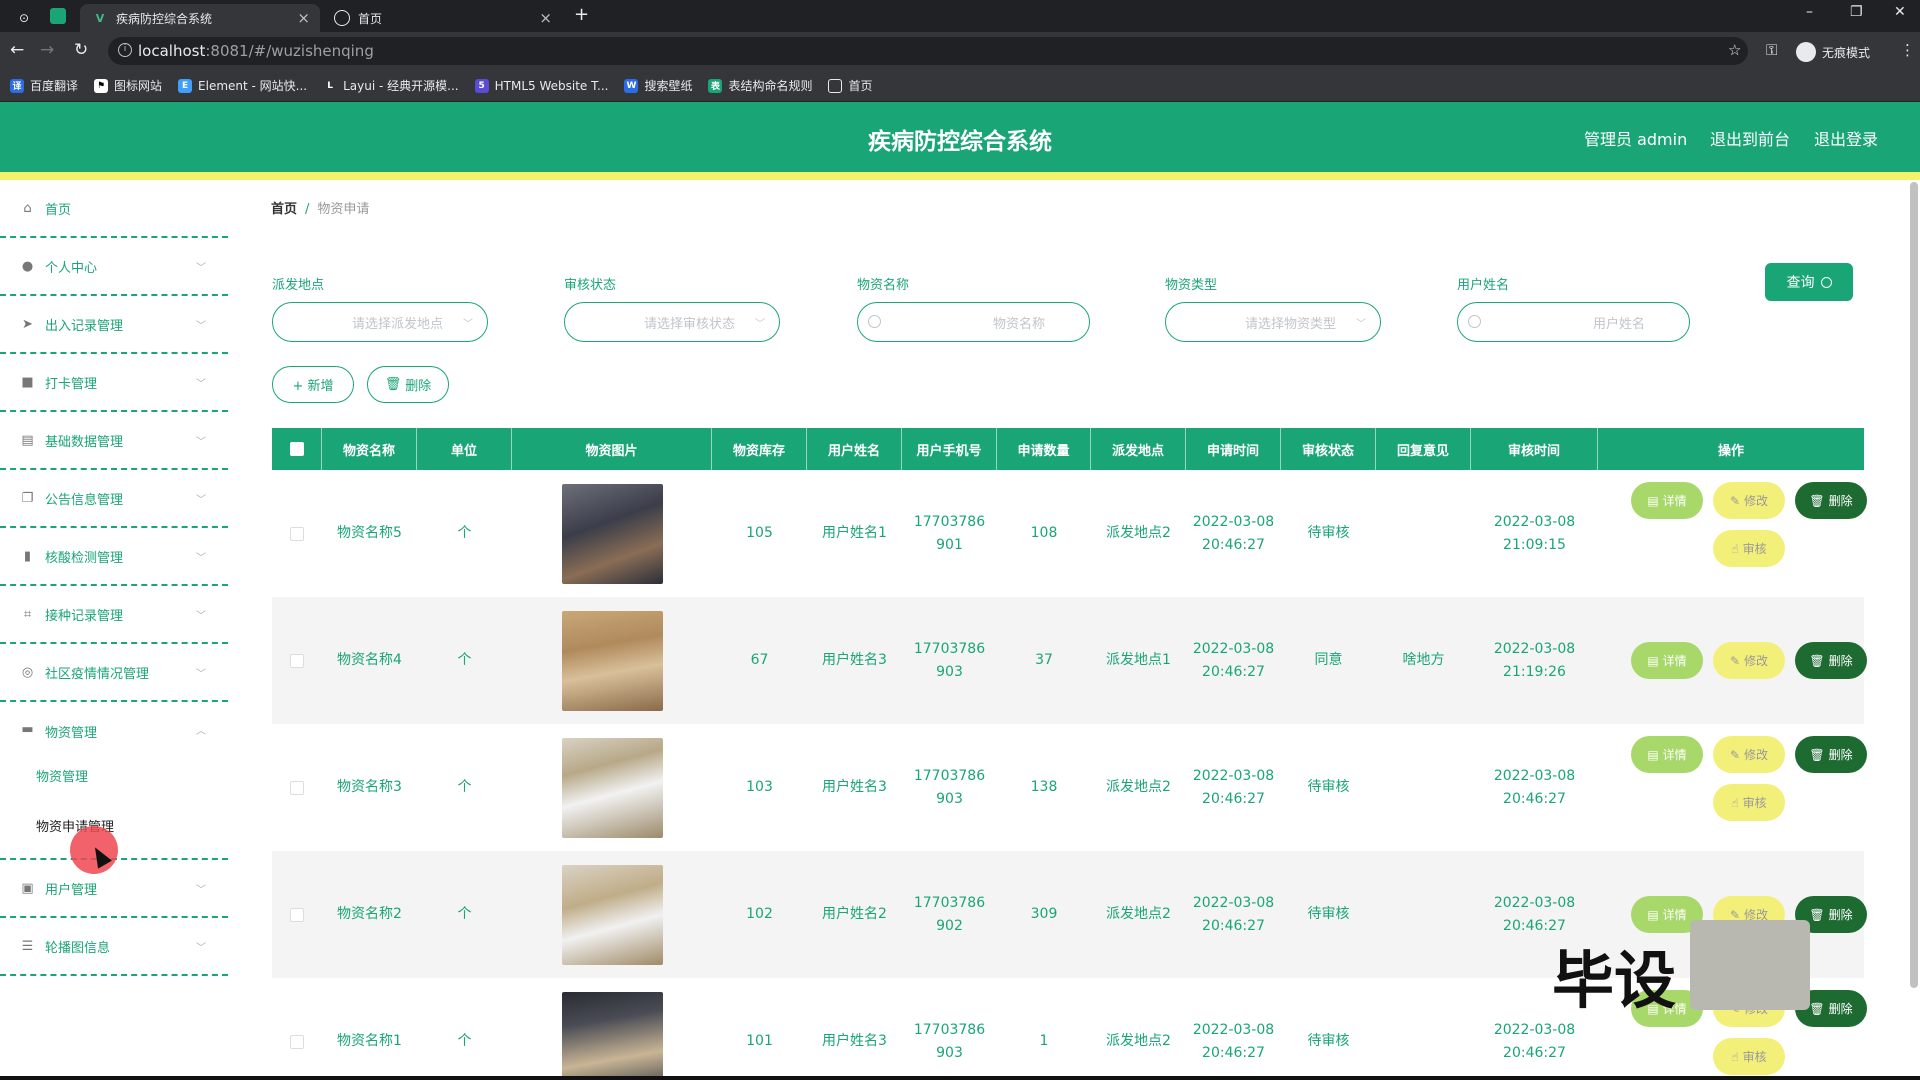 The width and height of the screenshot is (1920, 1080). Describe the element at coordinates (114, 673) in the screenshot. I see `sidebar-item-community: ◎ 社区疫情情况管理 ﹀` at that location.